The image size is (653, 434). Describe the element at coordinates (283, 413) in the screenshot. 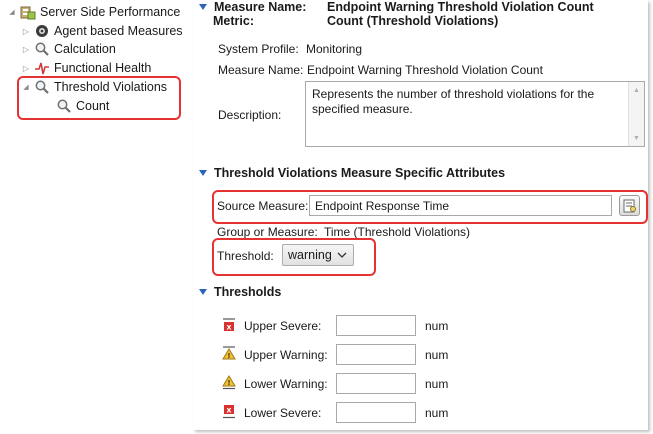

I see `lower-severe-label: Lower Severe:` at that location.